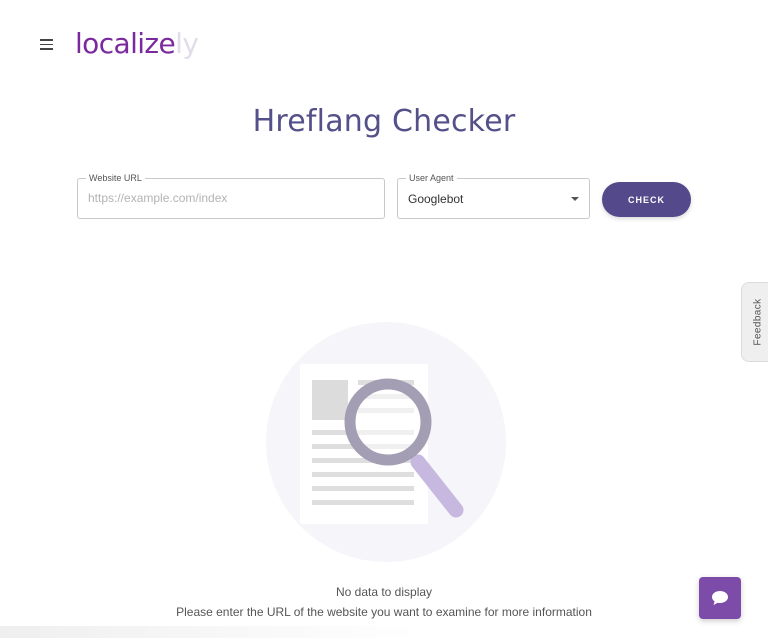  I want to click on chat-bubble-icon, so click(720, 598).